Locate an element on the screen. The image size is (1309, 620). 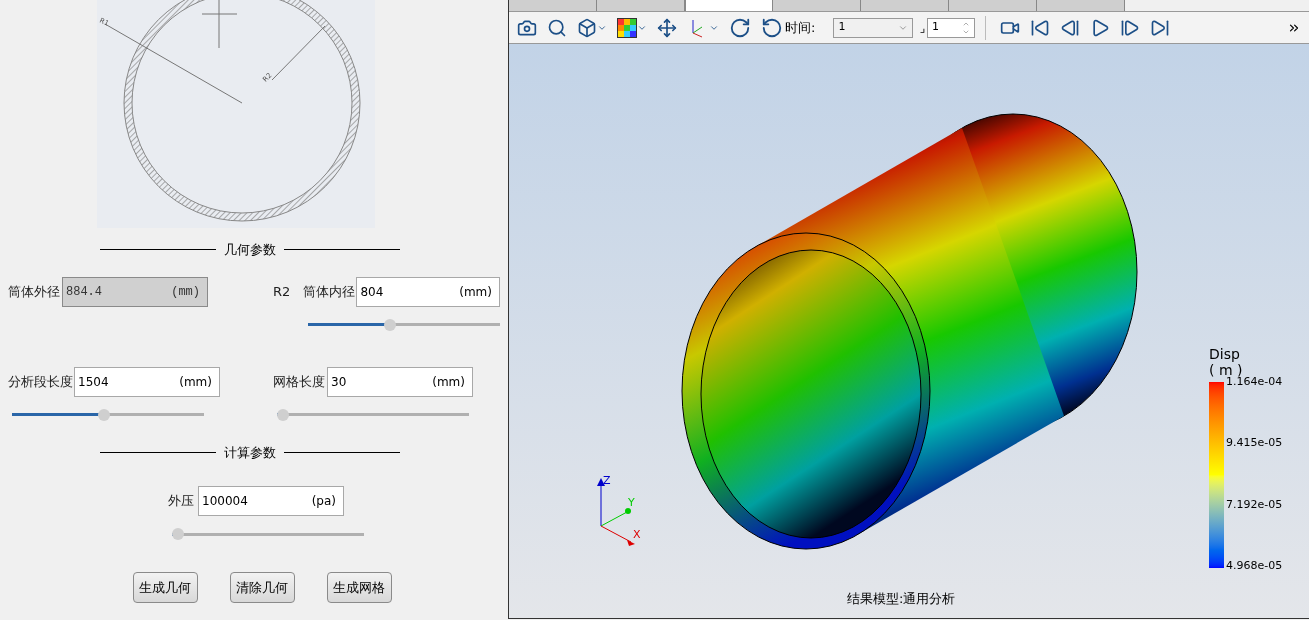
input-field: 1504 (mm) is located at coordinates (147, 381).